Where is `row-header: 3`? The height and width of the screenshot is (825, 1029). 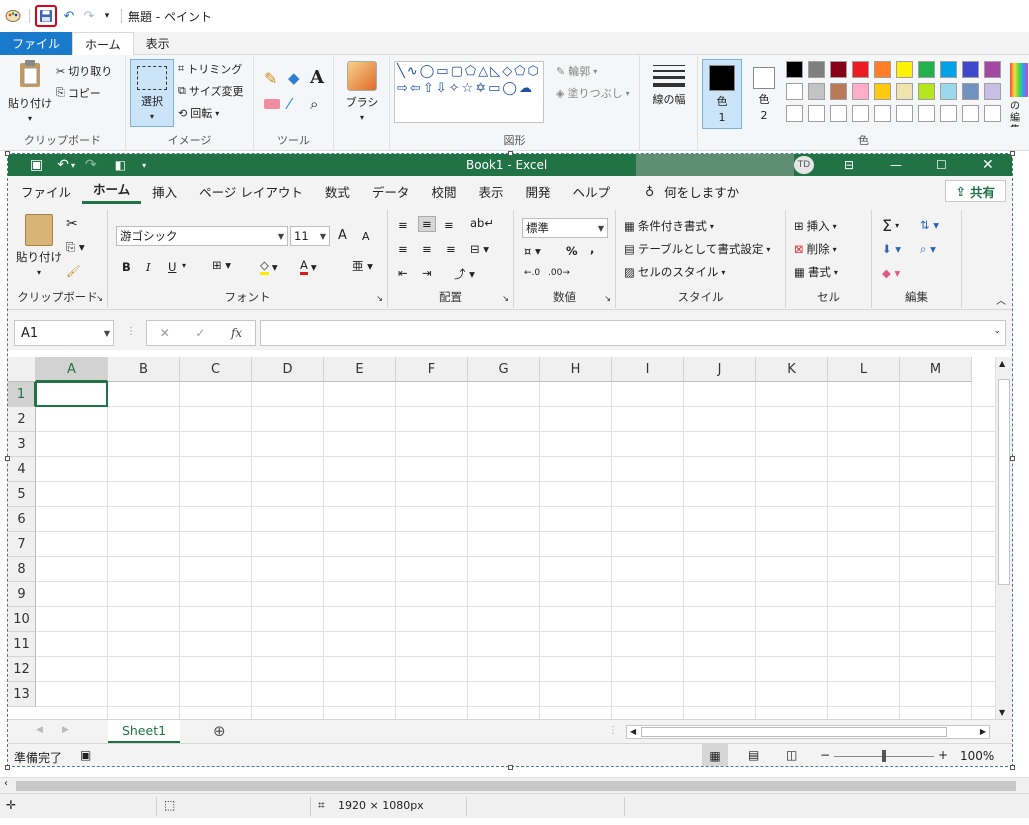 row-header: 3 is located at coordinates (22, 444).